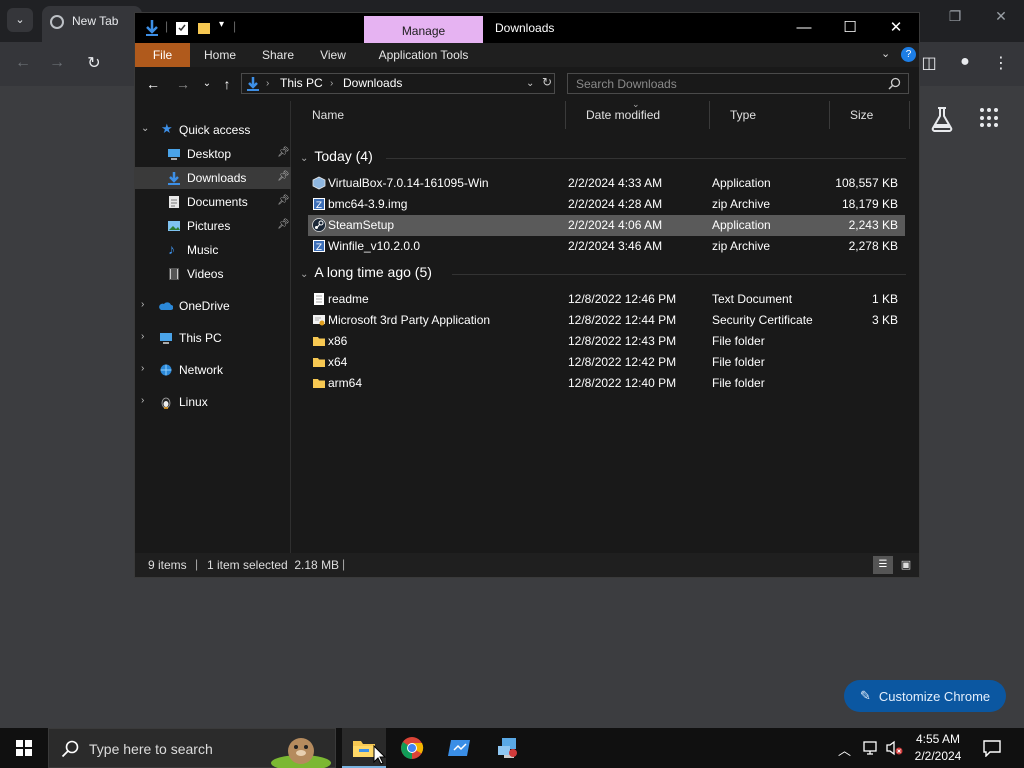 Image resolution: width=1024 pixels, height=768 pixels. I want to click on customize-chrome-button: ✎ Customize Chrome, so click(925, 696).